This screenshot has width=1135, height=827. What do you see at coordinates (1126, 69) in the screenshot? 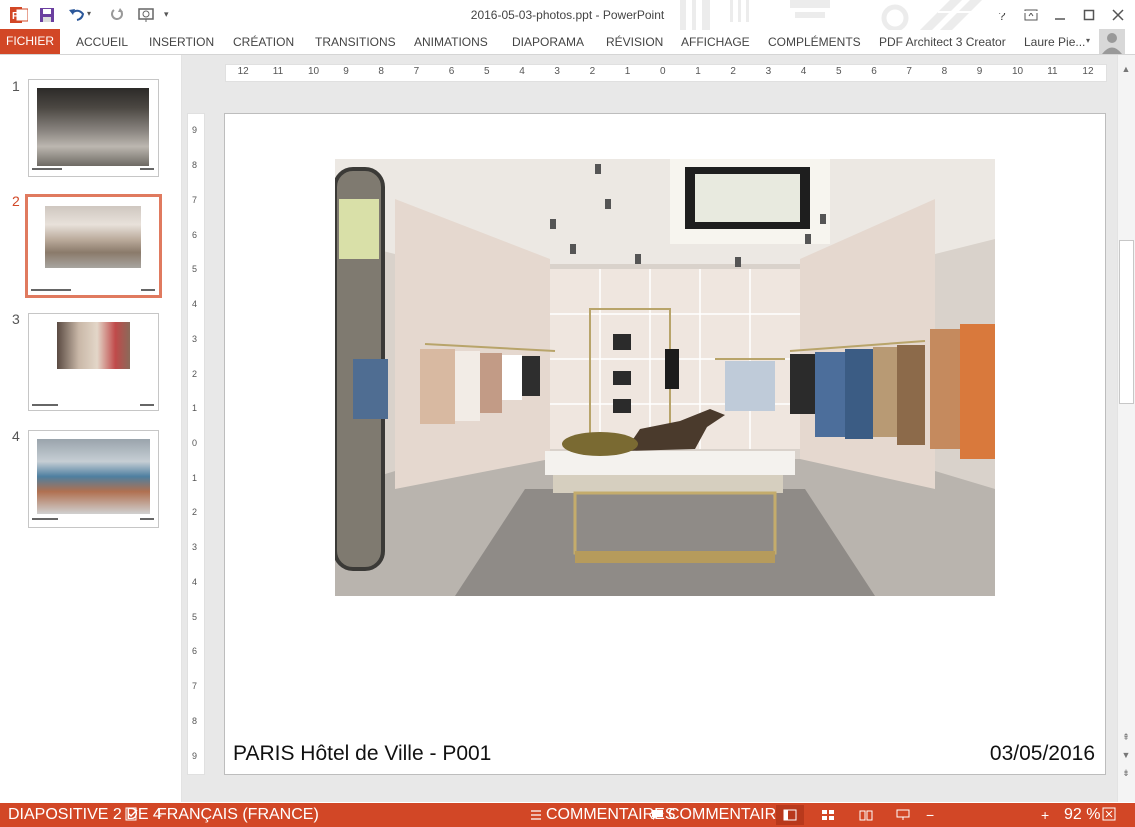
I see `scroll-up-icon: ▲` at bounding box center [1126, 69].